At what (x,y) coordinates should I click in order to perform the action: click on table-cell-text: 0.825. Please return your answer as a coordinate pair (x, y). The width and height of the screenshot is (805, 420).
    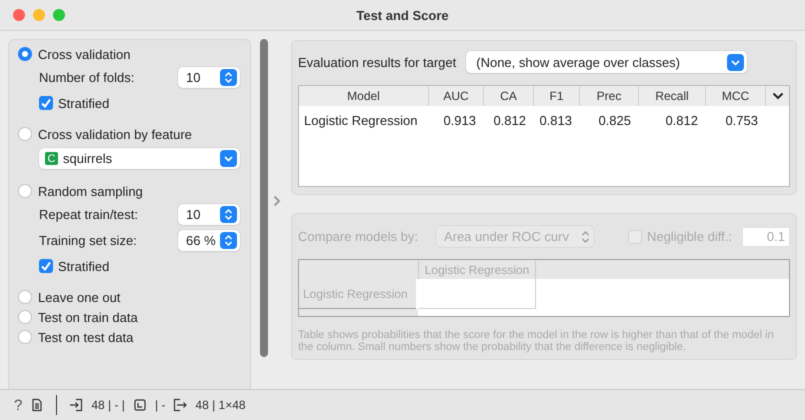
    Looking at the image, I should click on (614, 121).